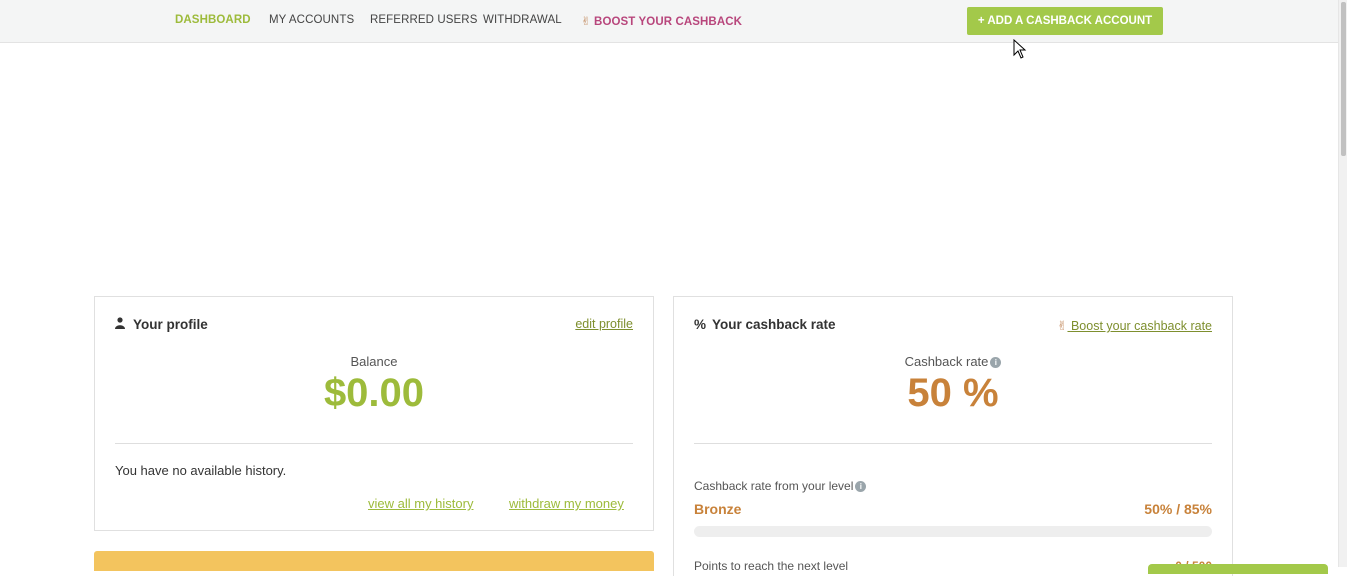 This screenshot has height=576, width=1347. What do you see at coordinates (374, 443) in the screenshot?
I see `profile-divider` at bounding box center [374, 443].